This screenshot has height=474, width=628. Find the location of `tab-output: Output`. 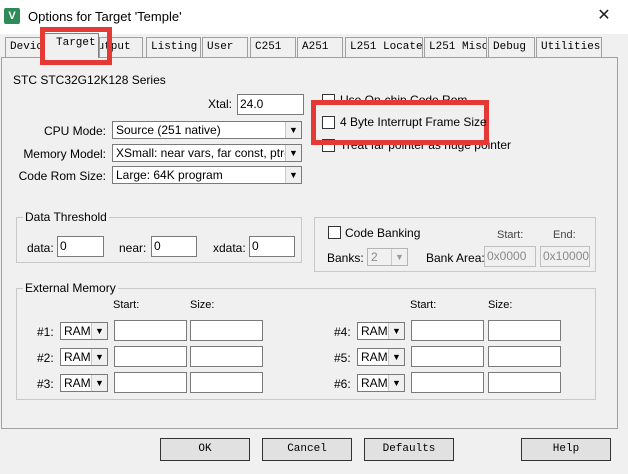

tab-output: Output is located at coordinates (121, 47).